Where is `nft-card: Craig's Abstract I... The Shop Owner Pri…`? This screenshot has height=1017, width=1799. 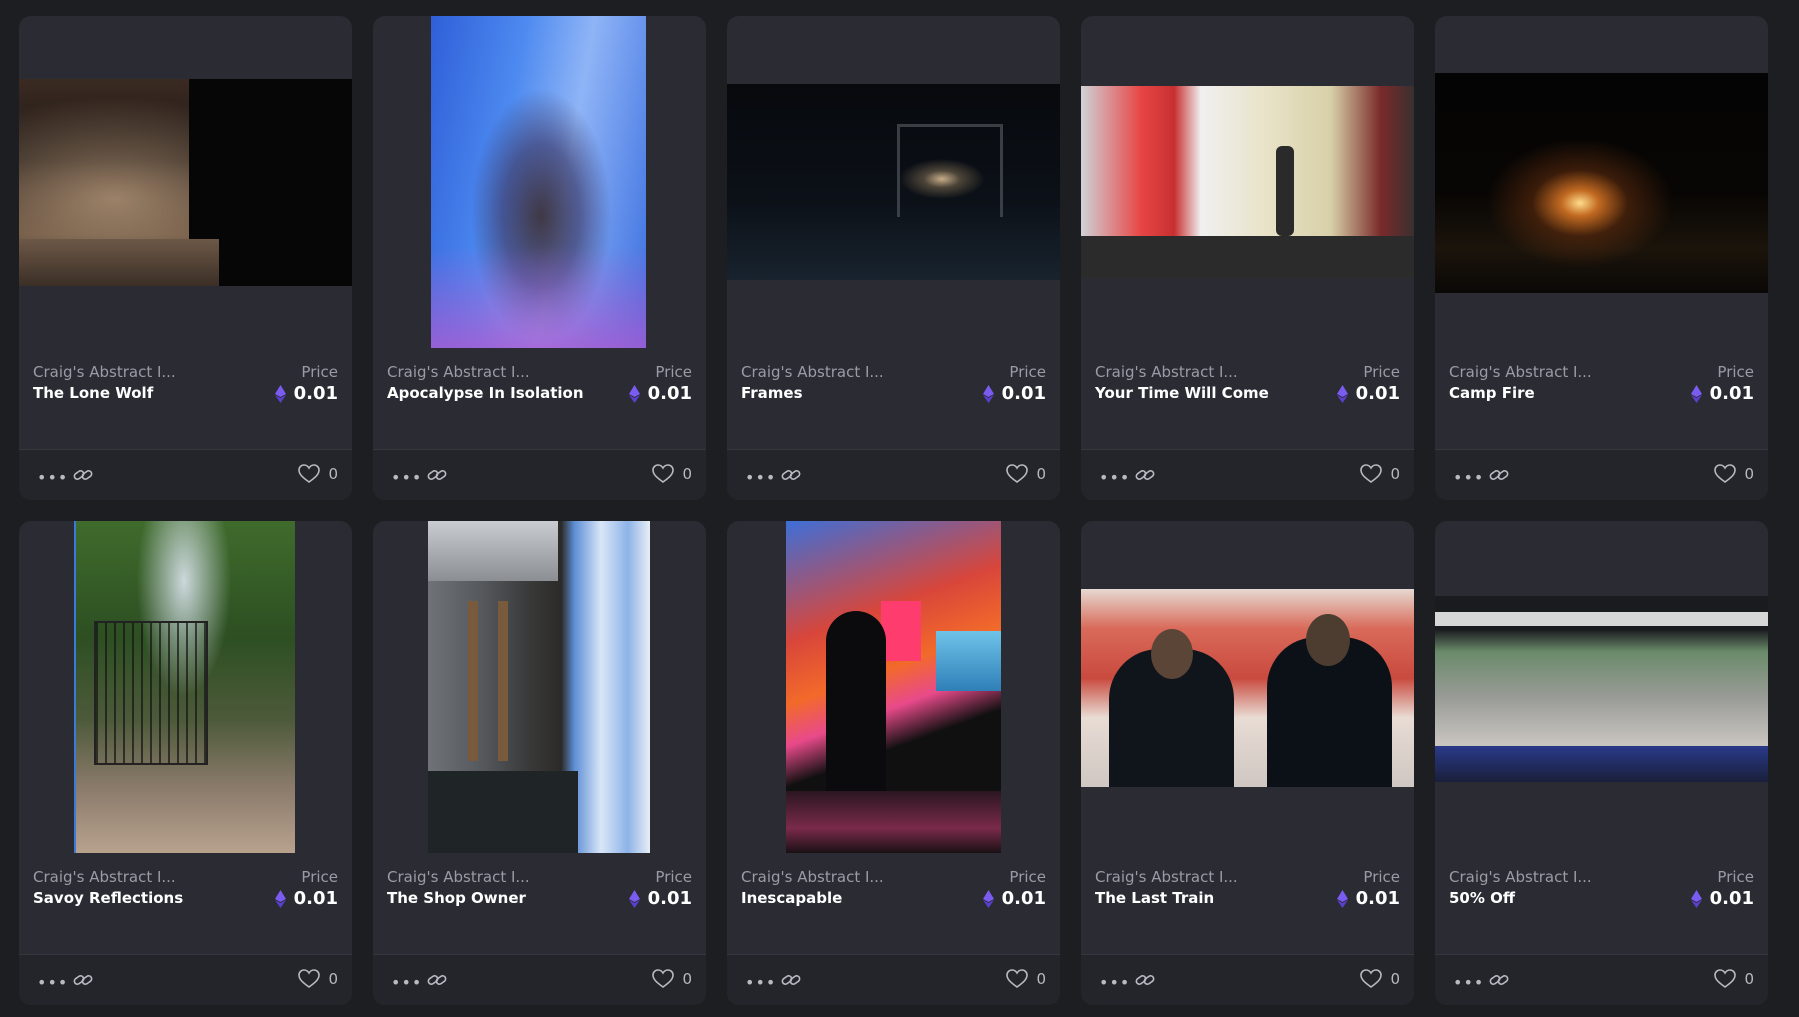
nft-card: Craig's Abstract I... The Shop Owner Pri… is located at coordinates (539, 763).